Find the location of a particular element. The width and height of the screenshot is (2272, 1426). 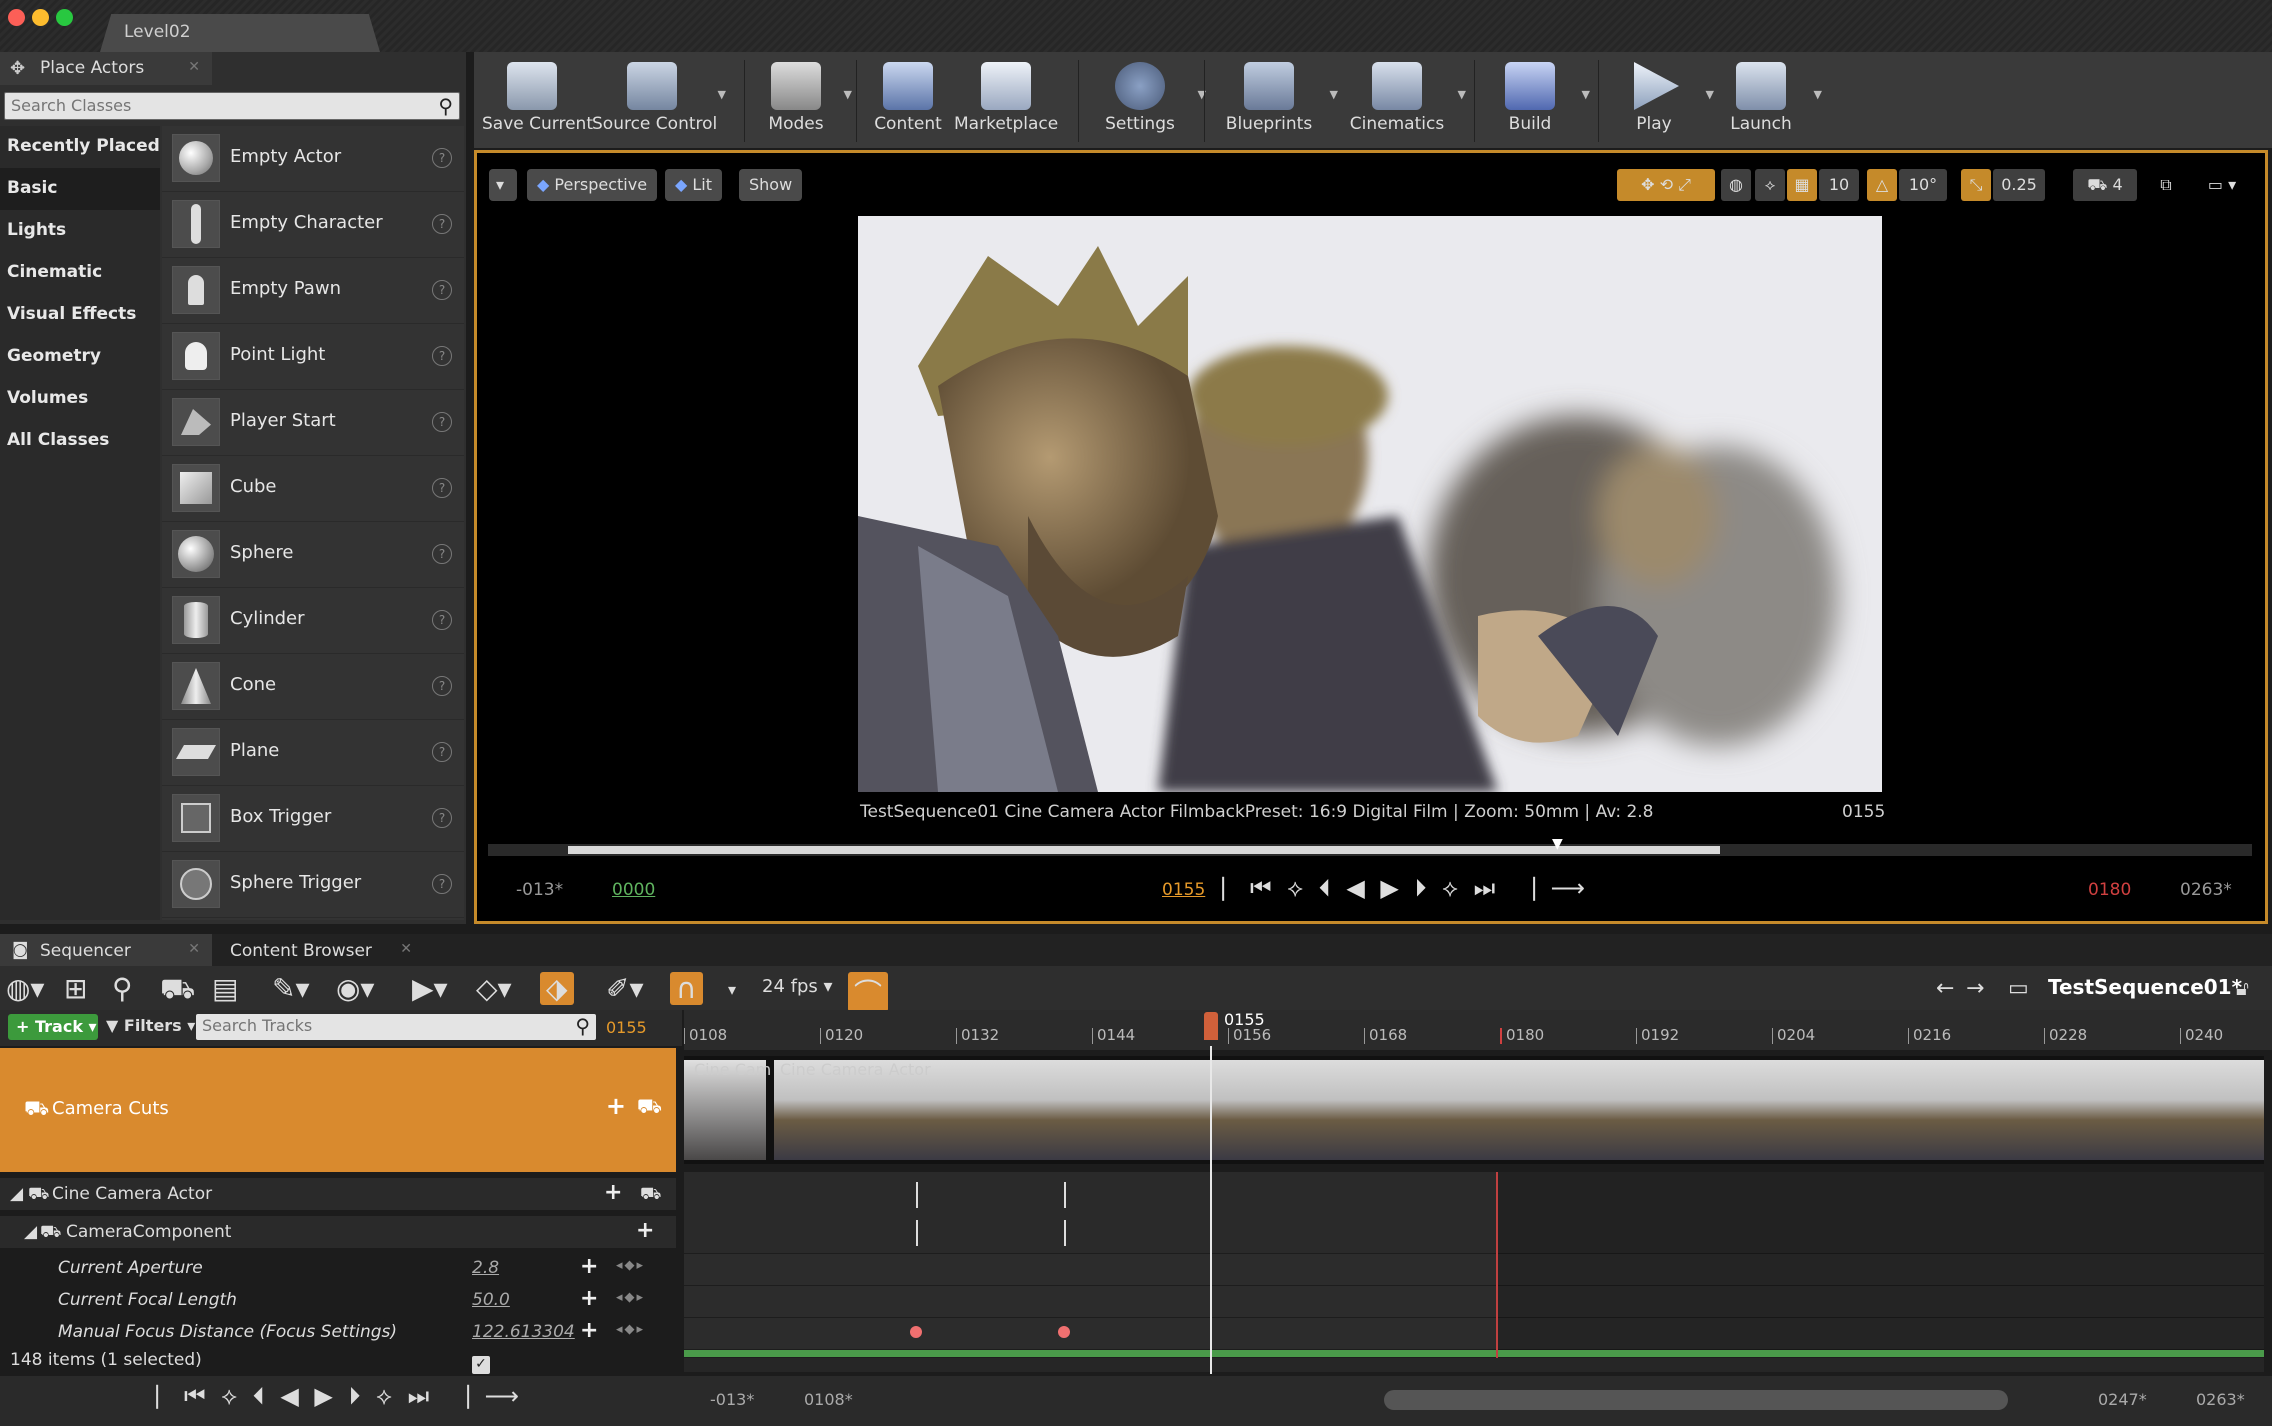

list-item: Empty Character? is located at coordinates (313, 225).